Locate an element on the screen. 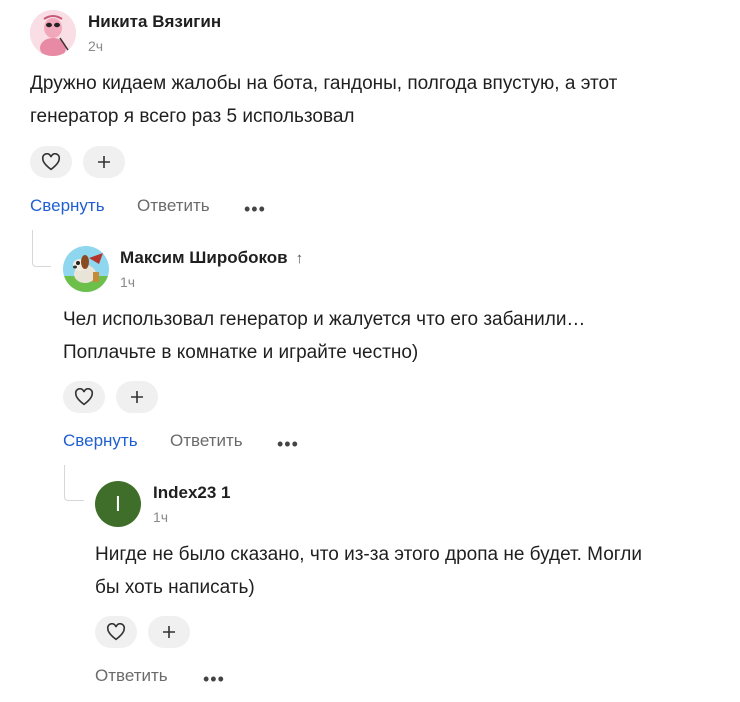 The height and width of the screenshot is (702, 740). dog-cartoon-avatar-icon is located at coordinates (86, 269).